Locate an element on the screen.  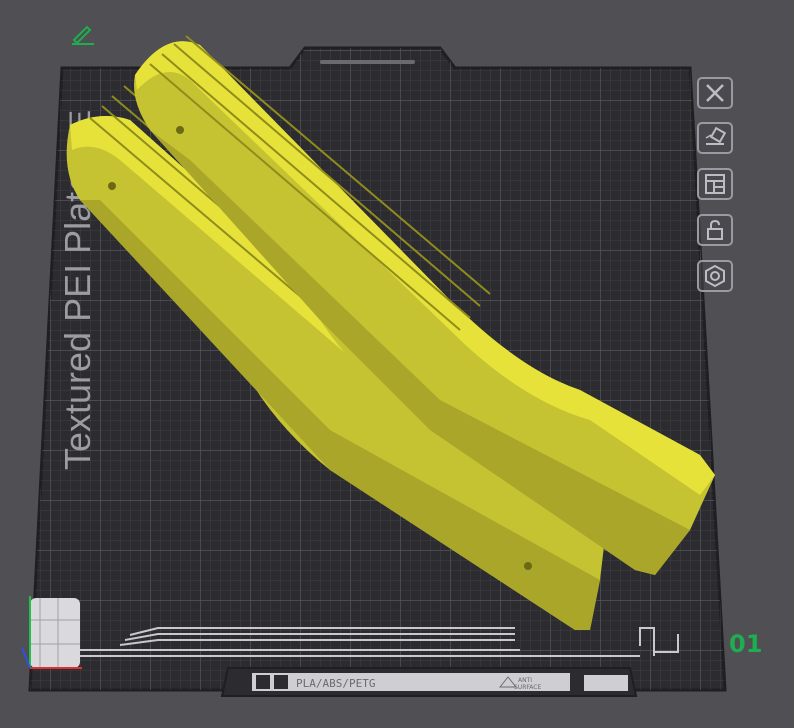
plate-name-text: Textured PEI Plate is located at coordinates (77, 321).